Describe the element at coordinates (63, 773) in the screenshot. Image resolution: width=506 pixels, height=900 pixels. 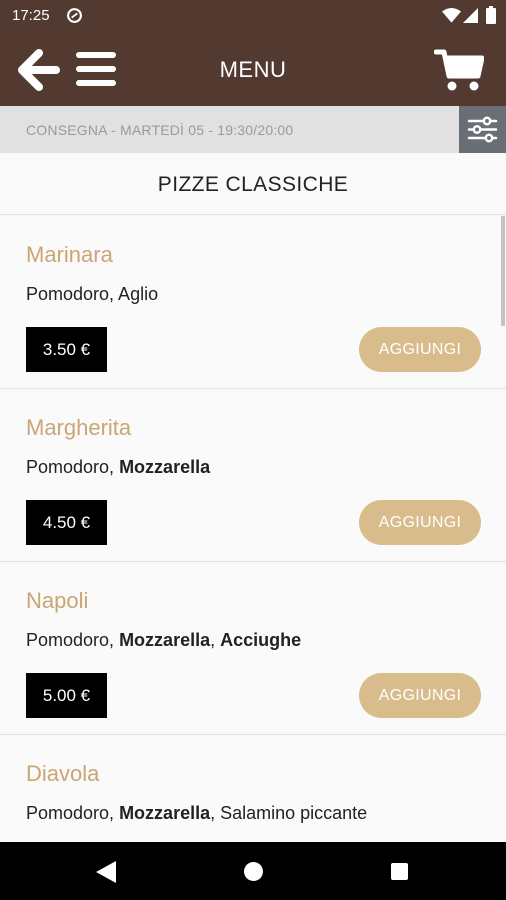
I see `product-name: Diavola` at that location.